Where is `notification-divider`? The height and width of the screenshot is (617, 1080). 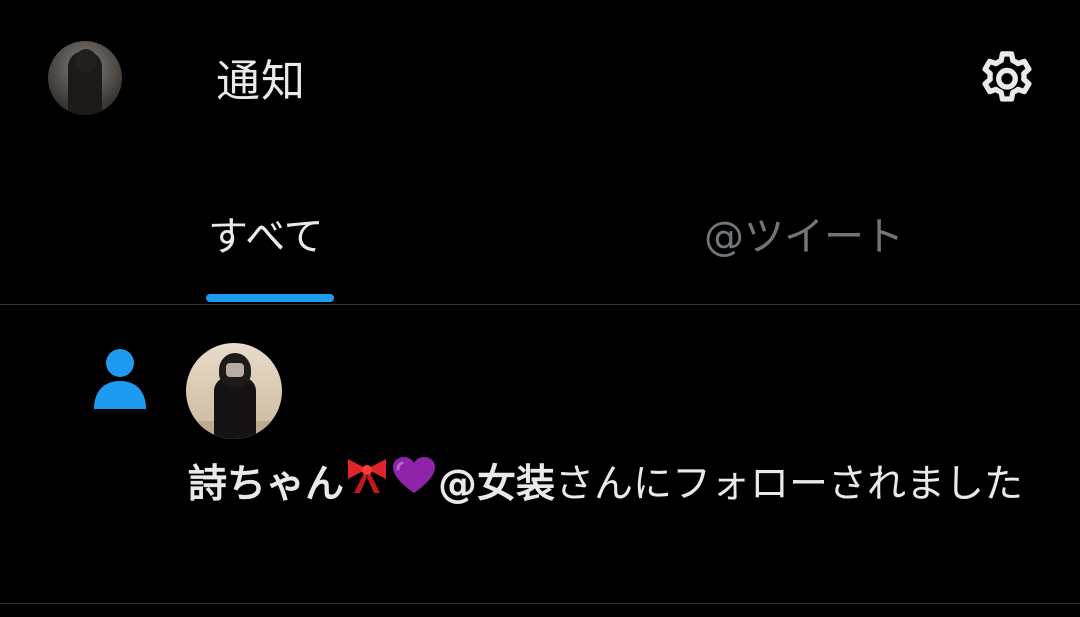
notification-divider is located at coordinates (540, 603).